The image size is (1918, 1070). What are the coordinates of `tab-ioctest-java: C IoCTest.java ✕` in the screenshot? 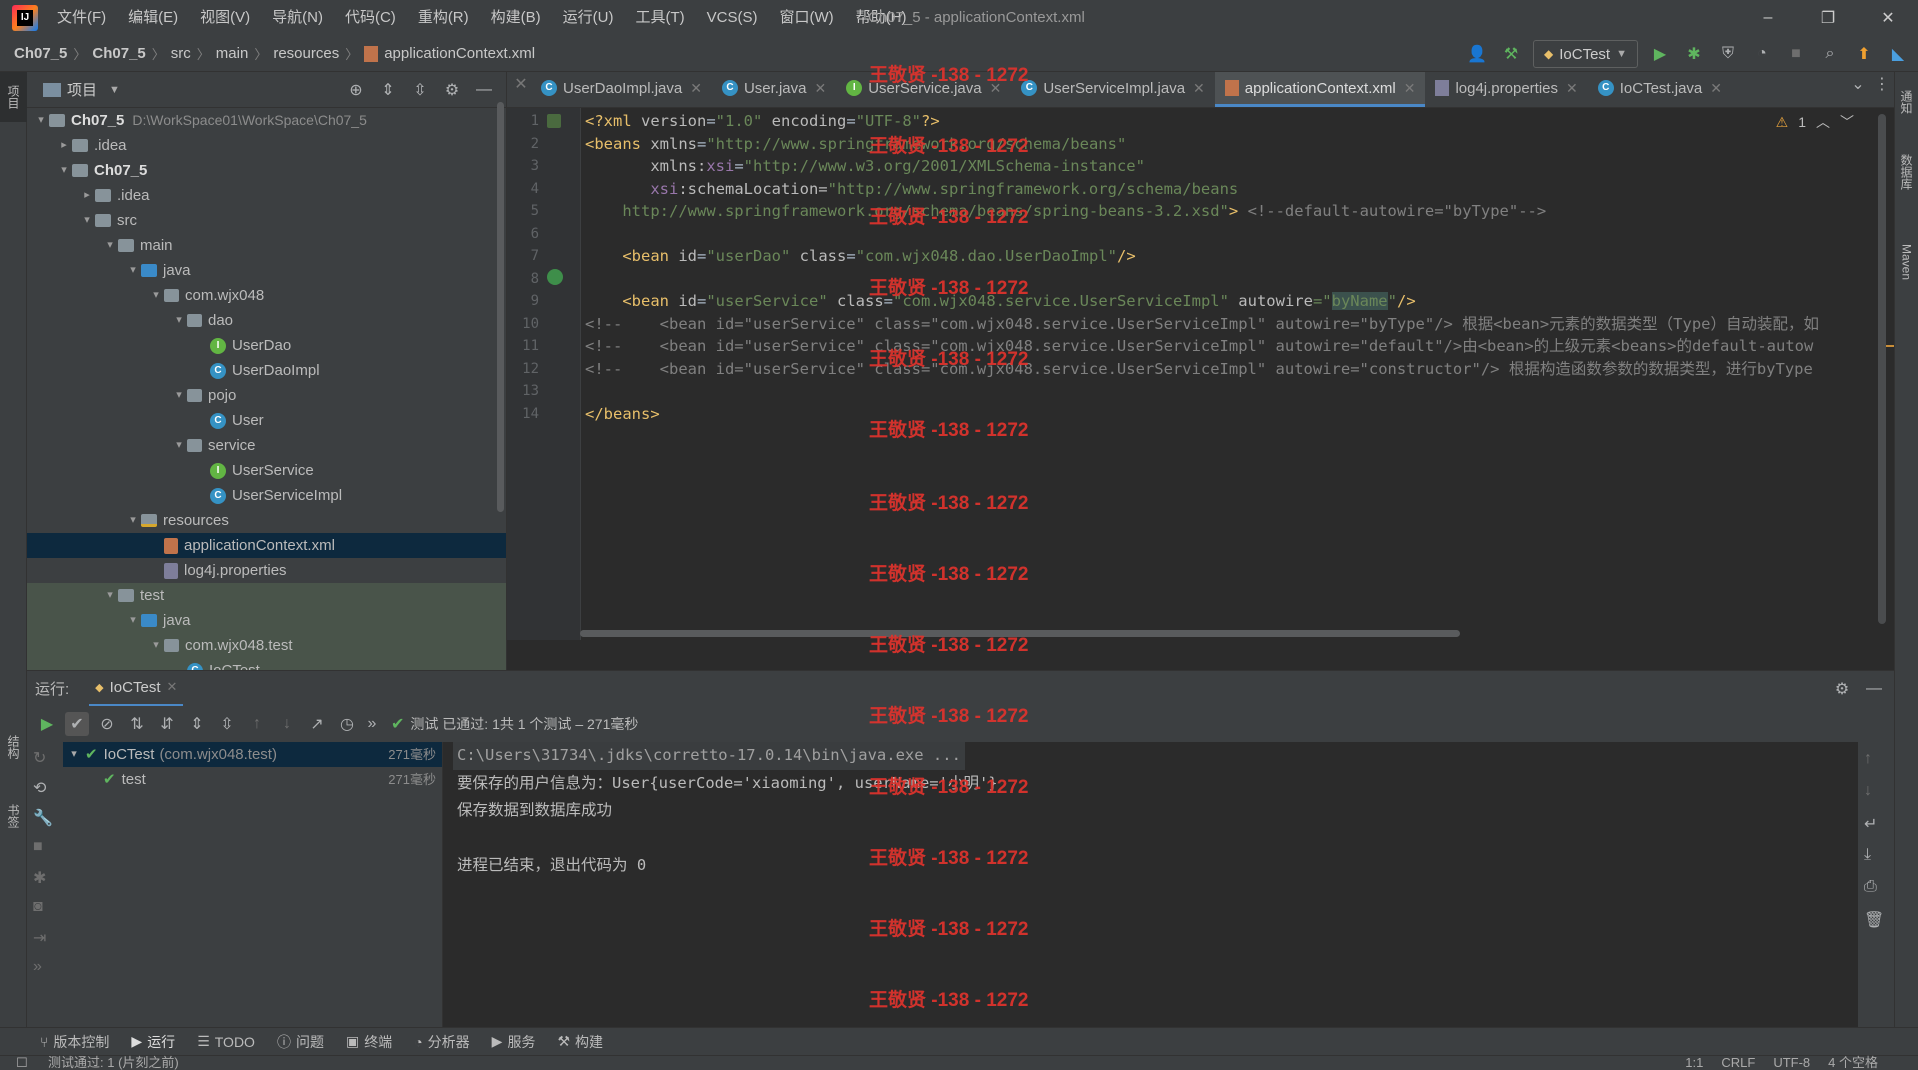 It's located at (1660, 89).